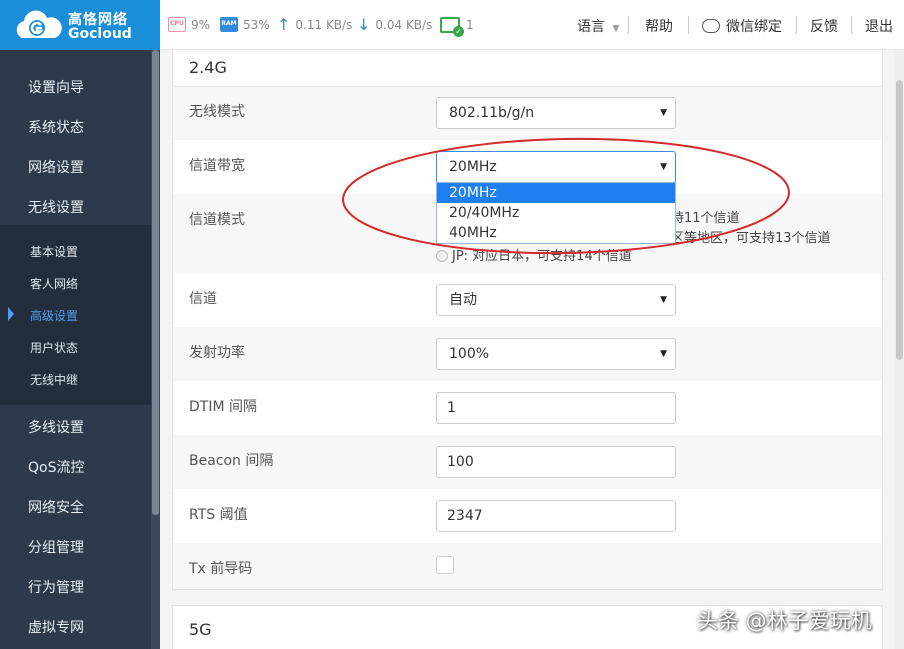 This screenshot has height=649, width=904. I want to click on channel-mode-option-jp: JP: 对应日本，可支持14个信道, so click(534, 254).